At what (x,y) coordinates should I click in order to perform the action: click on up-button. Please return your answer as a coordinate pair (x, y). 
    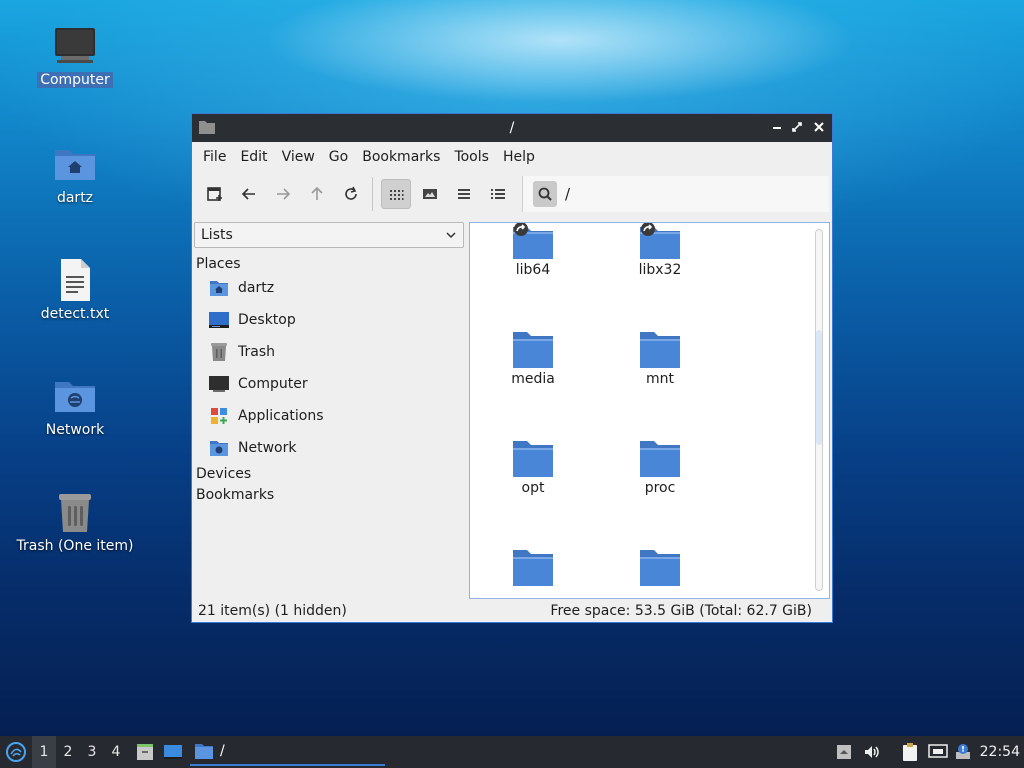
    Looking at the image, I should click on (317, 194).